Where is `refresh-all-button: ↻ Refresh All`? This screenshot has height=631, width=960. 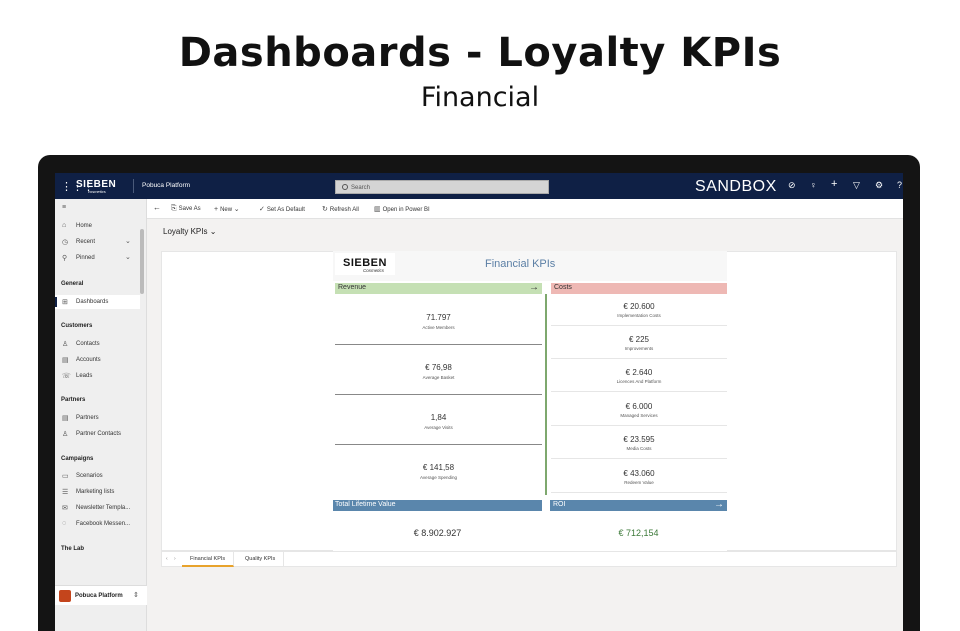
refresh-all-button: ↻ Refresh All is located at coordinates (340, 209).